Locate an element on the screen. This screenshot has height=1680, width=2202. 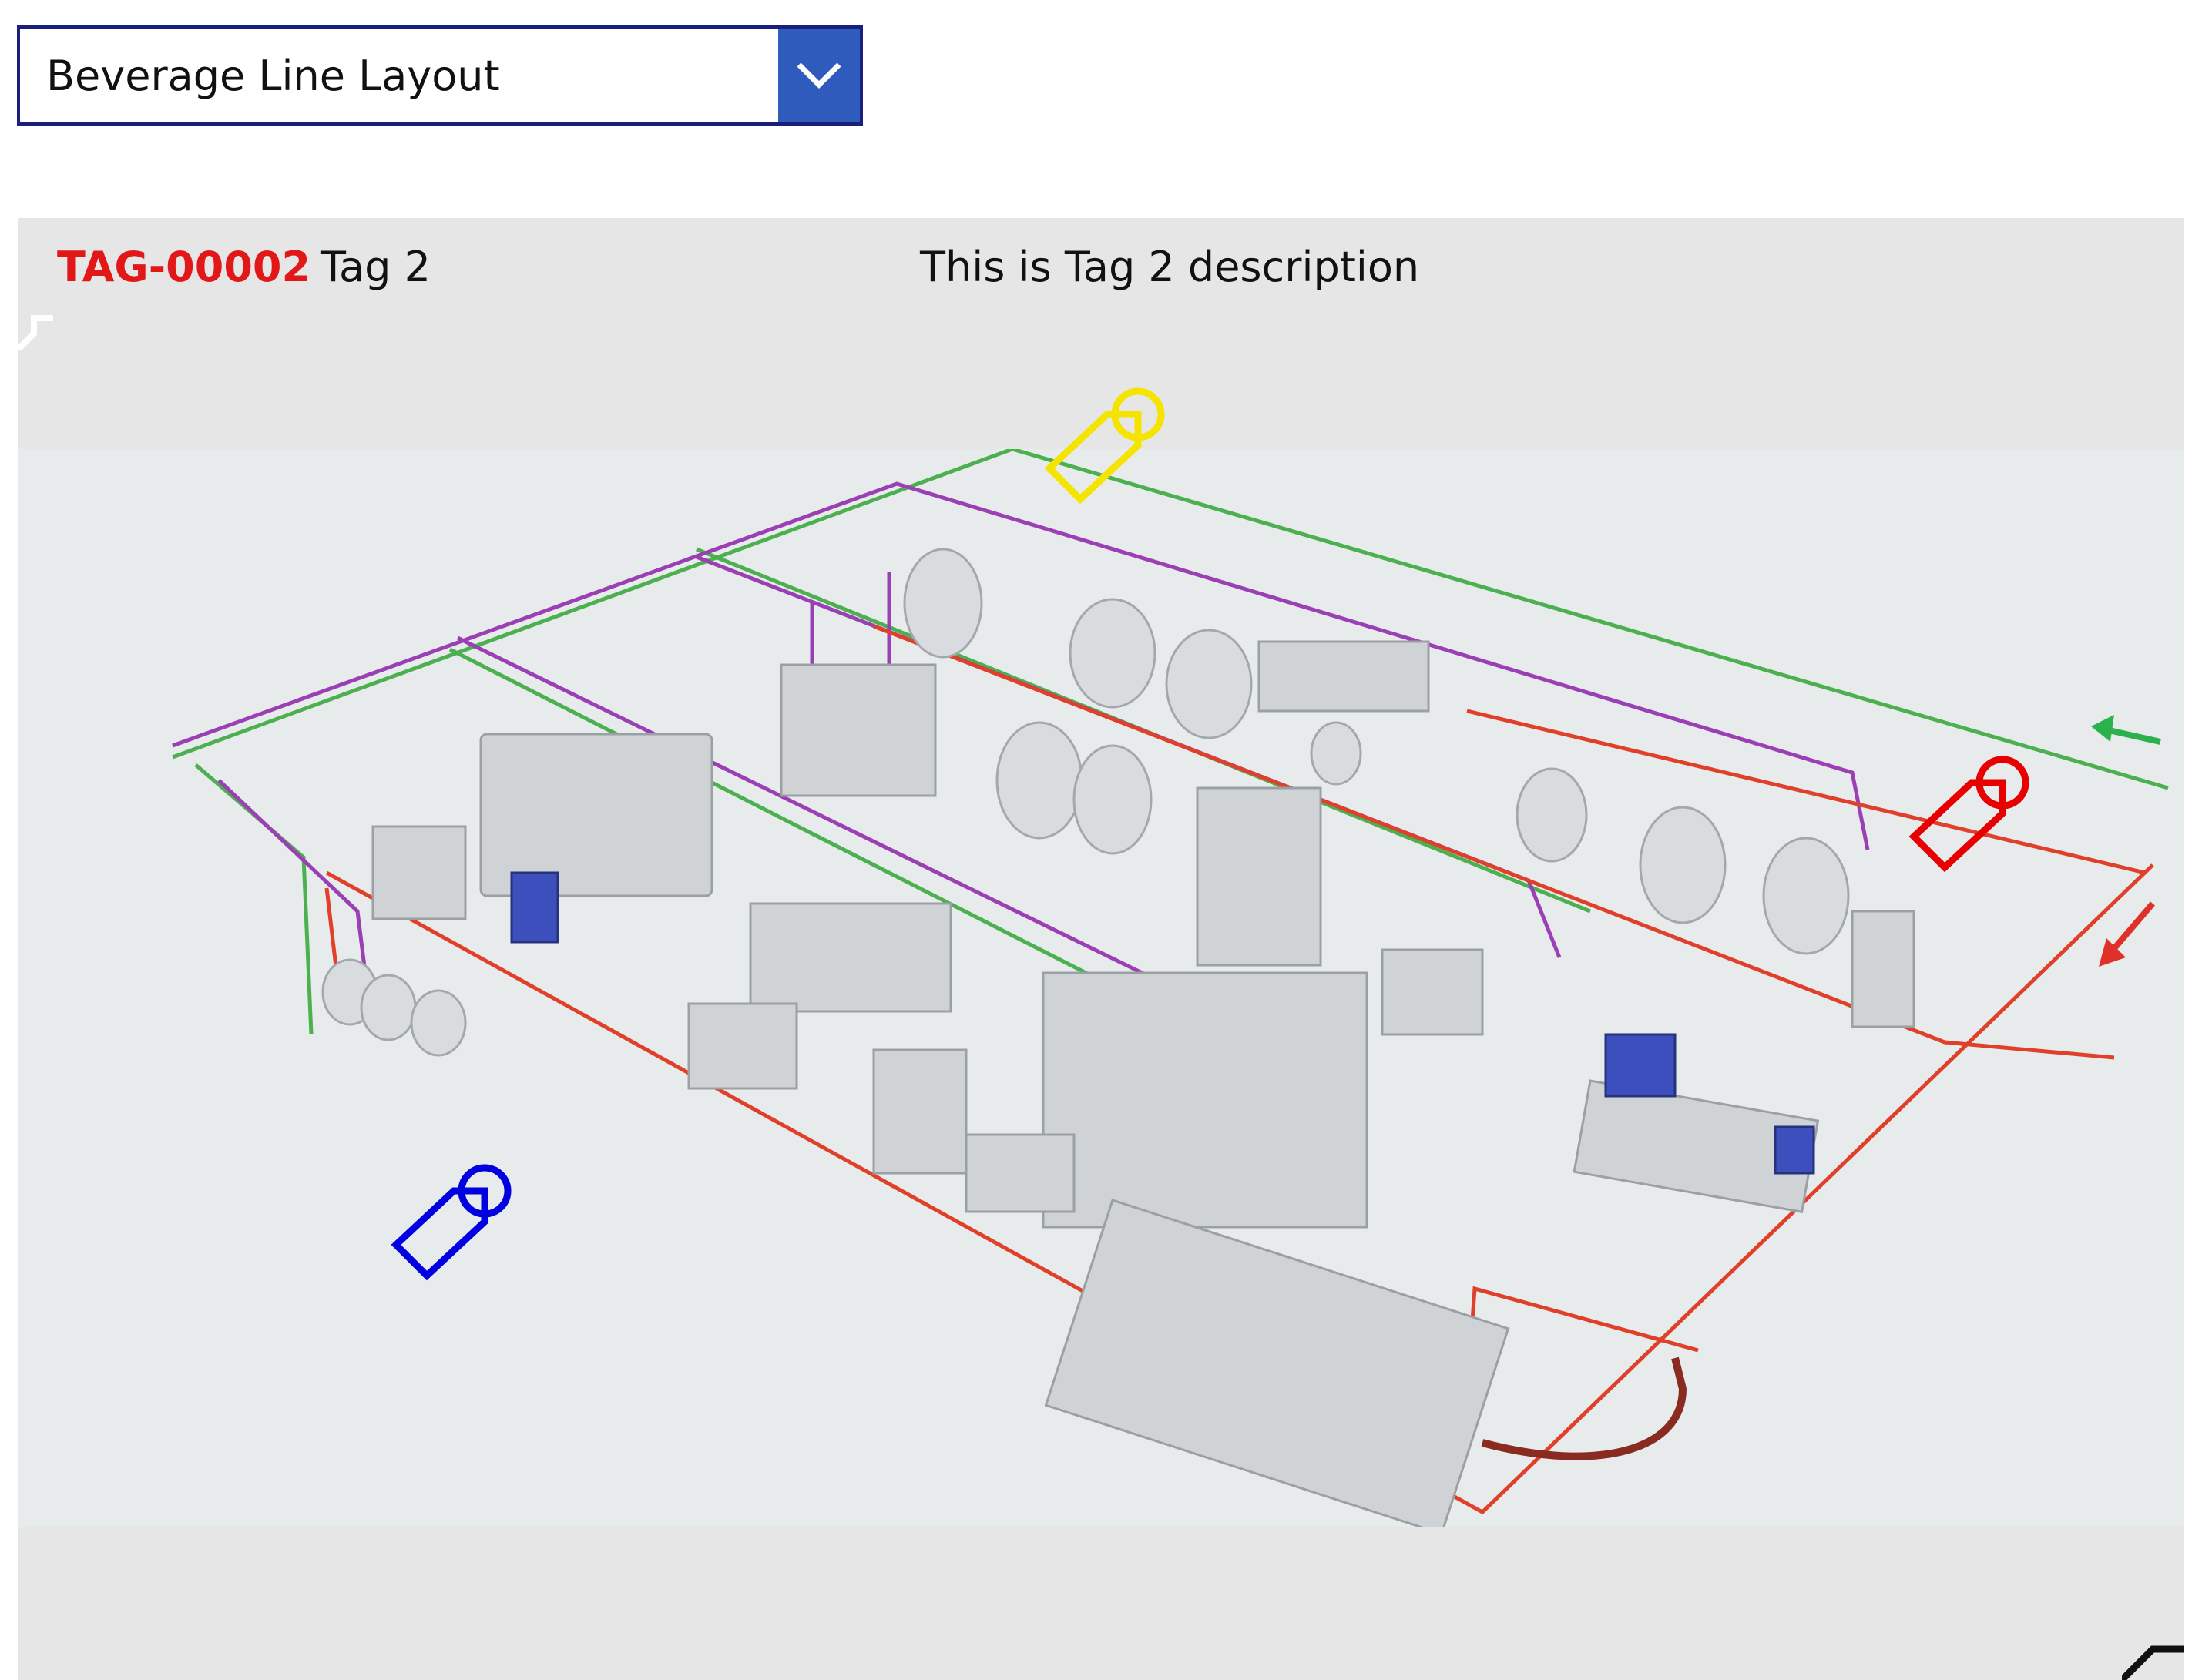
tag-marker-red is located at coordinates (1975, 829).